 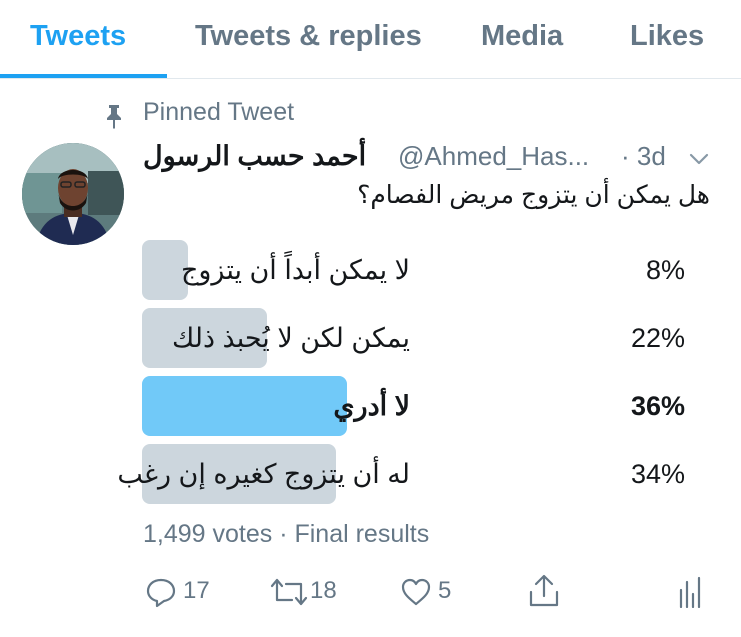 What do you see at coordinates (219, 112) in the screenshot?
I see `pinned-tweet-label: Pinned Tweet` at bounding box center [219, 112].